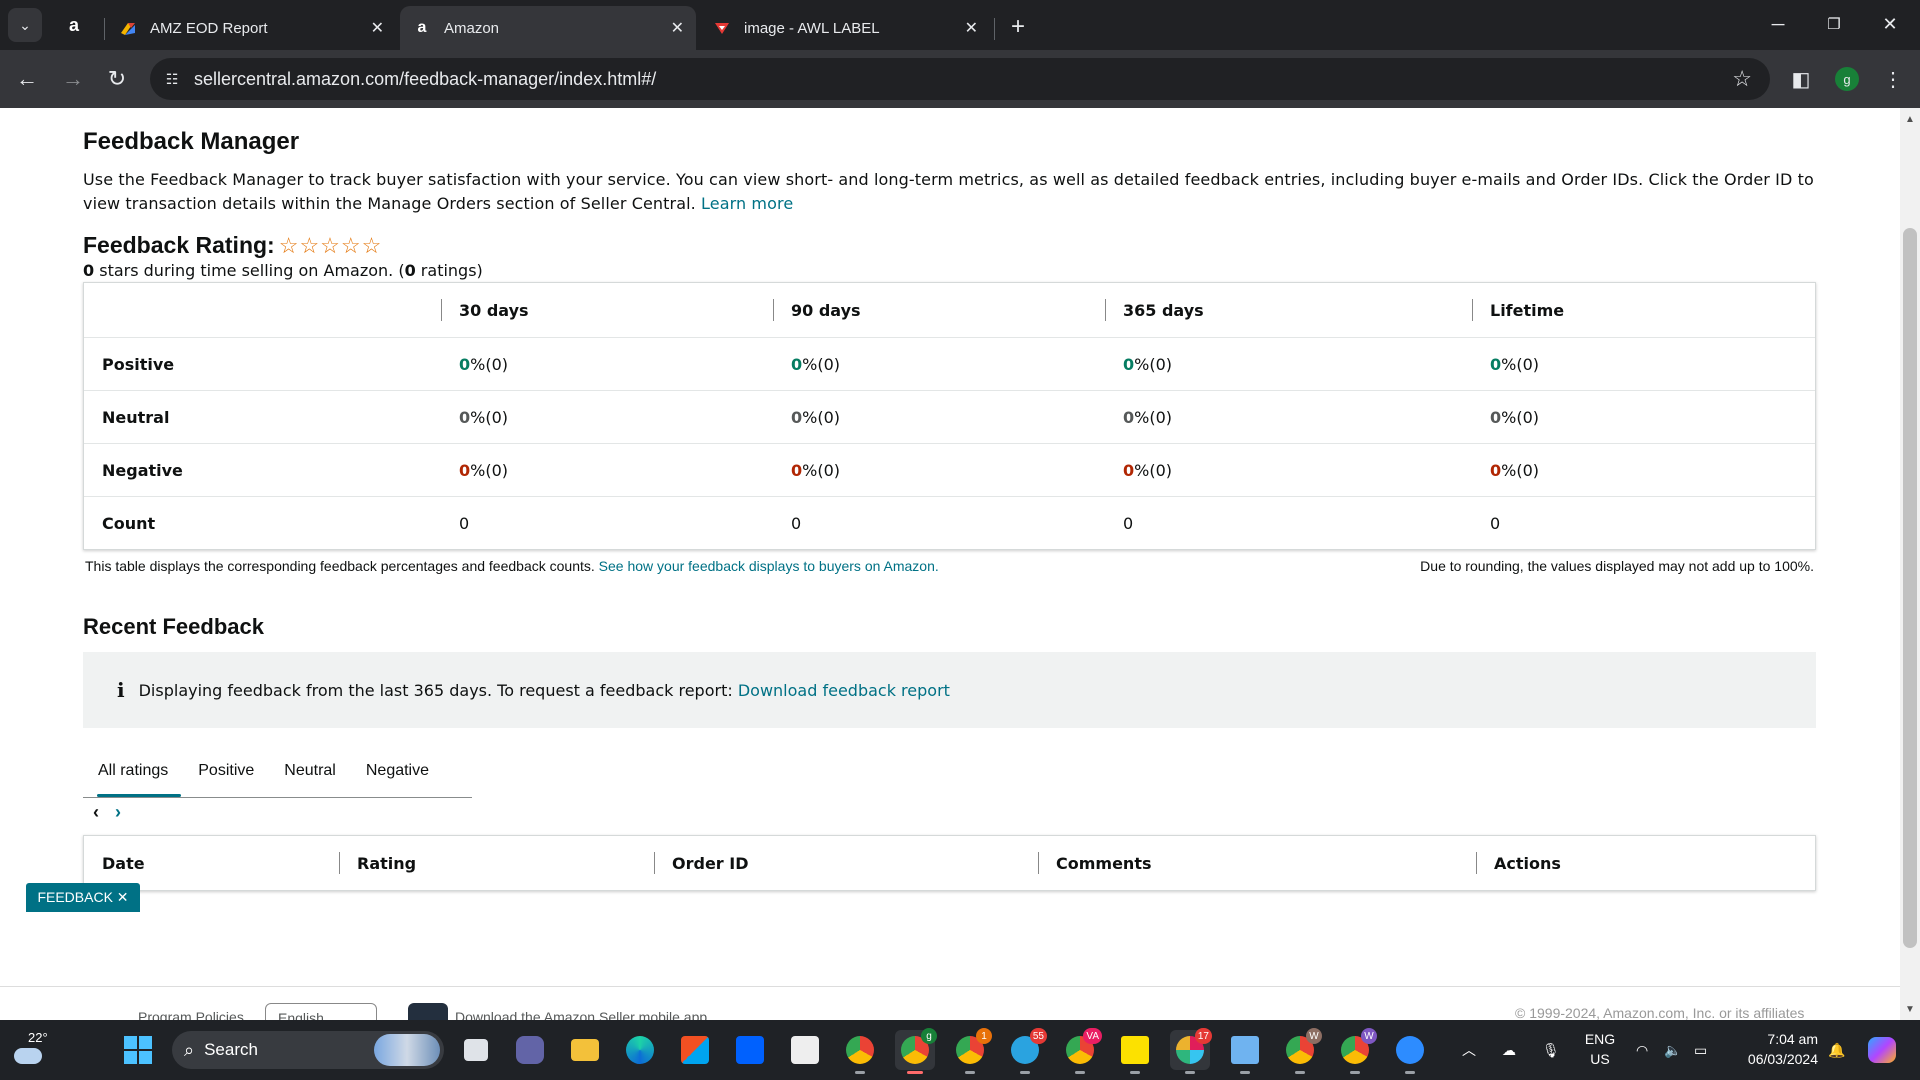  I want to click on microphone-icon: 🎙, so click(1551, 1050).